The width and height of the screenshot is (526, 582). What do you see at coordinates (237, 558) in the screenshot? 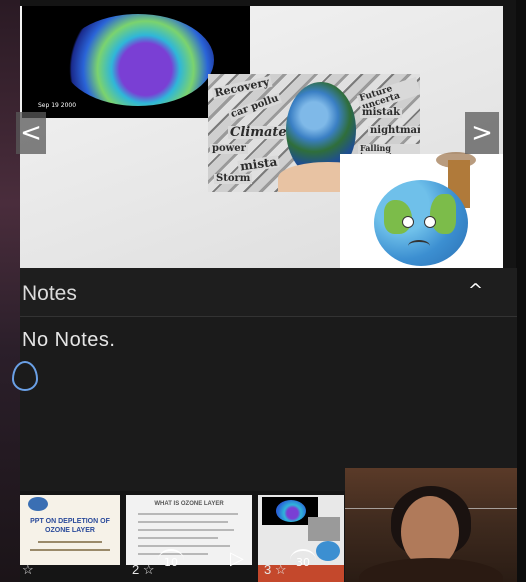
I see `play-icon: ▷` at bounding box center [237, 558].